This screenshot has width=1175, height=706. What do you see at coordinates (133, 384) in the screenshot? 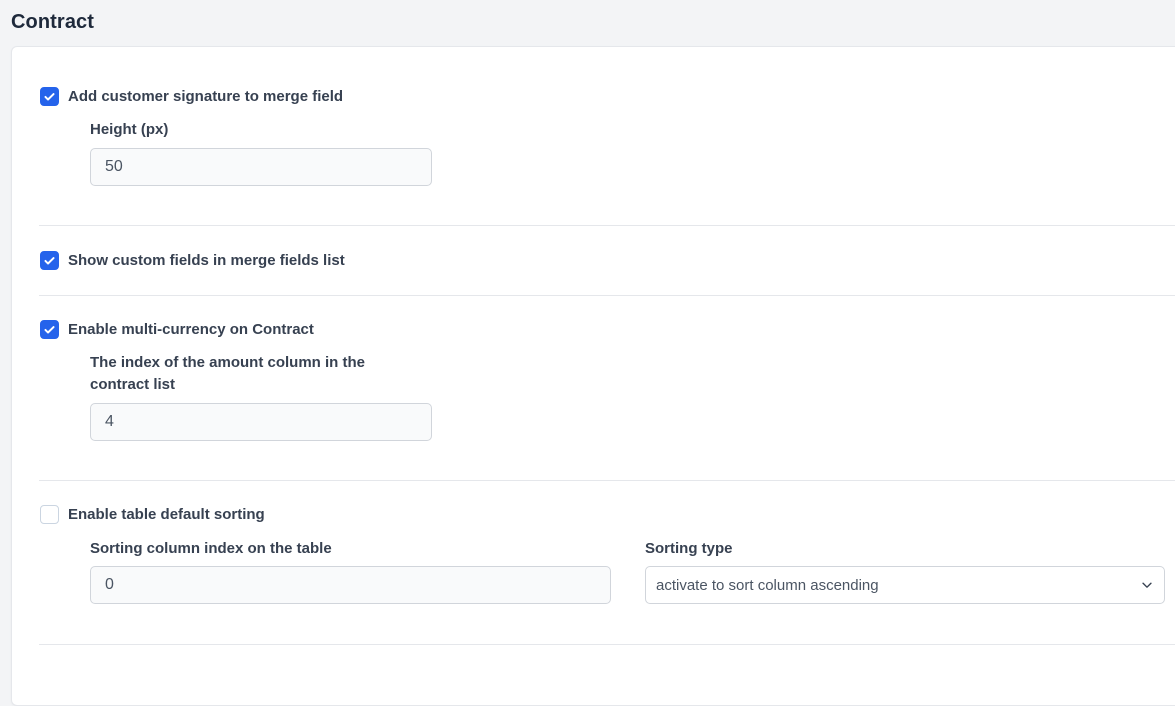
I see `amount-index-label-line2: contract list` at bounding box center [133, 384].